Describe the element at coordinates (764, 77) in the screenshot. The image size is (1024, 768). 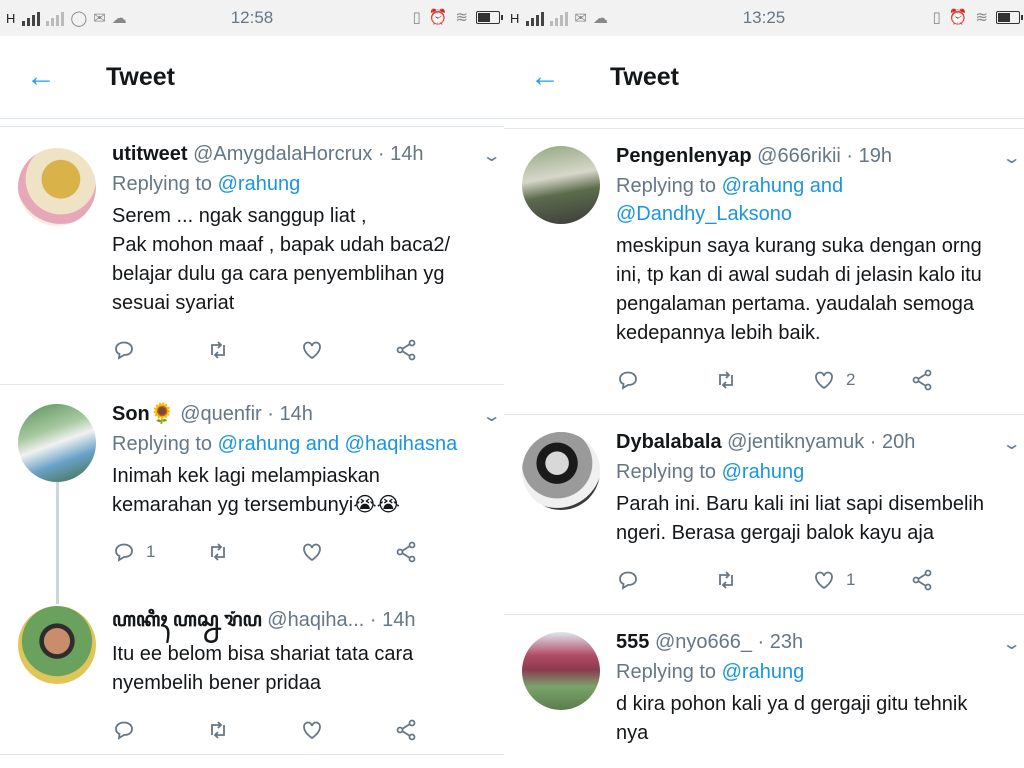
I see `top-bar: ← Tweet` at that location.